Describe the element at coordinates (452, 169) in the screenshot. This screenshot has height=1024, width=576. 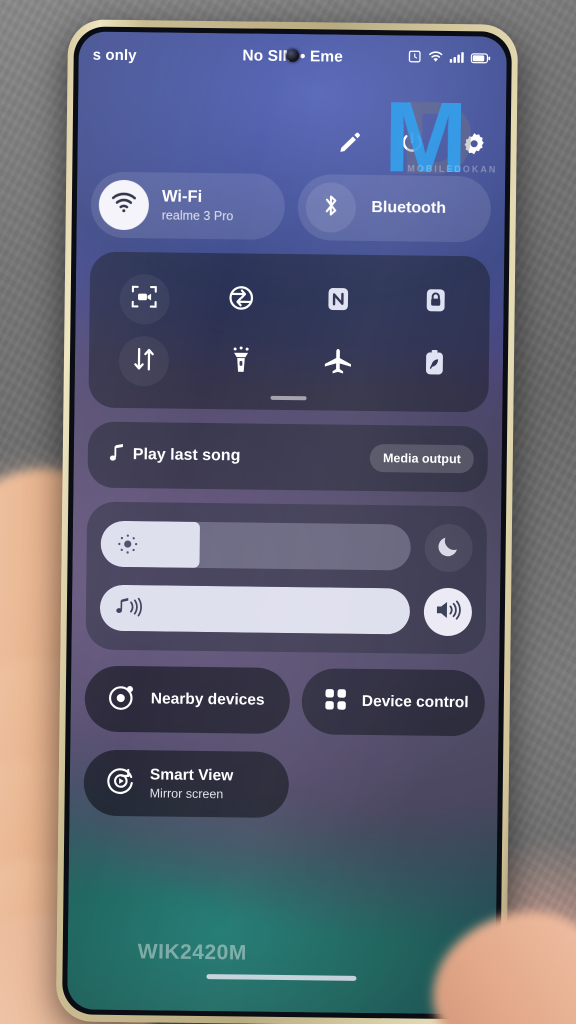
I see `watermark-brand-text: MOBILEDOKAN` at that location.